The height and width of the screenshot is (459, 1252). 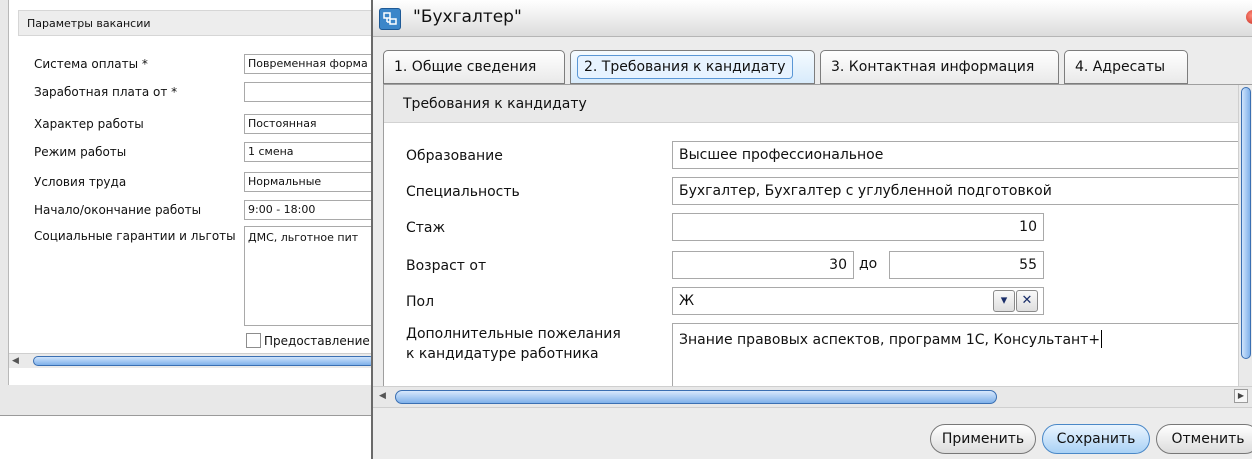 What do you see at coordinates (446, 266) in the screenshot?
I see `age-from-label: Возраст от` at bounding box center [446, 266].